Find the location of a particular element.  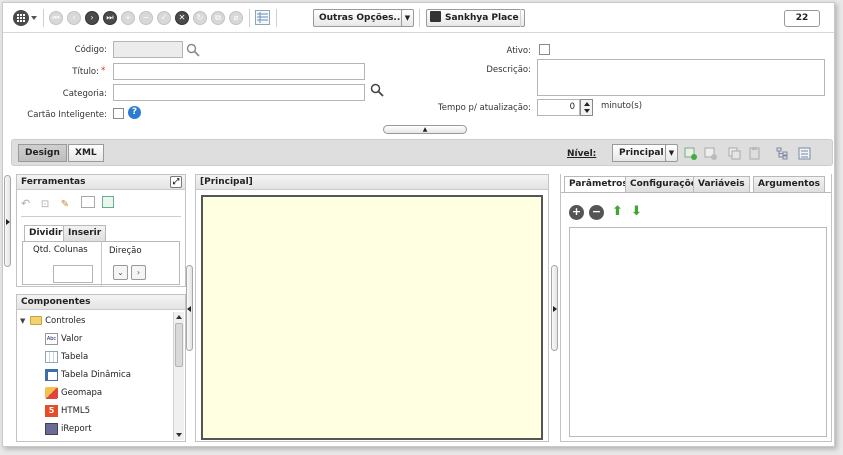

notification-counter: 22 is located at coordinates (802, 18).